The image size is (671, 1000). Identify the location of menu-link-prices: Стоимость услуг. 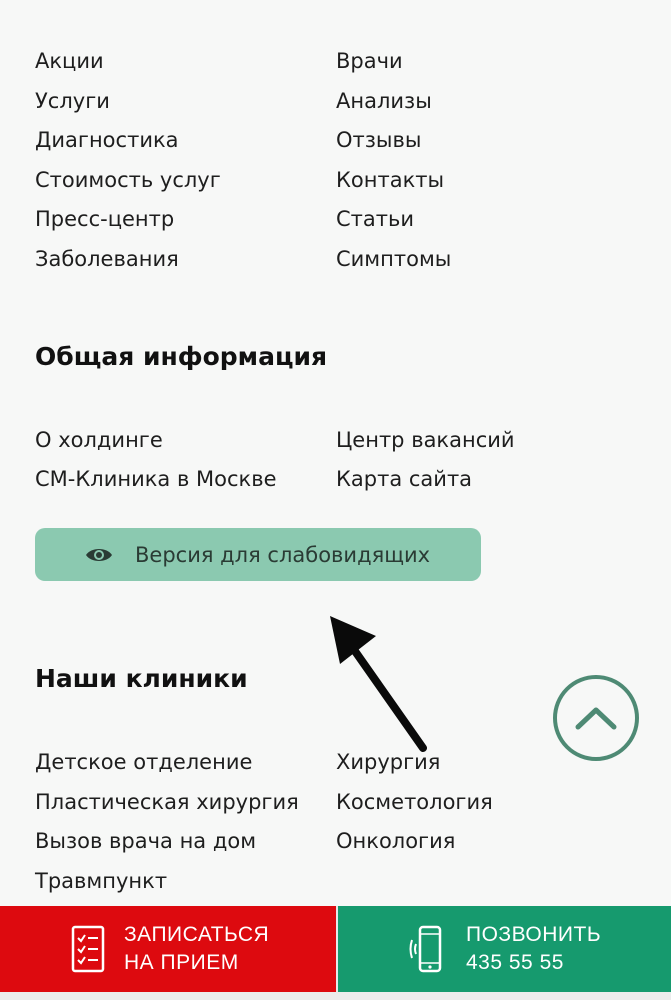
(128, 180).